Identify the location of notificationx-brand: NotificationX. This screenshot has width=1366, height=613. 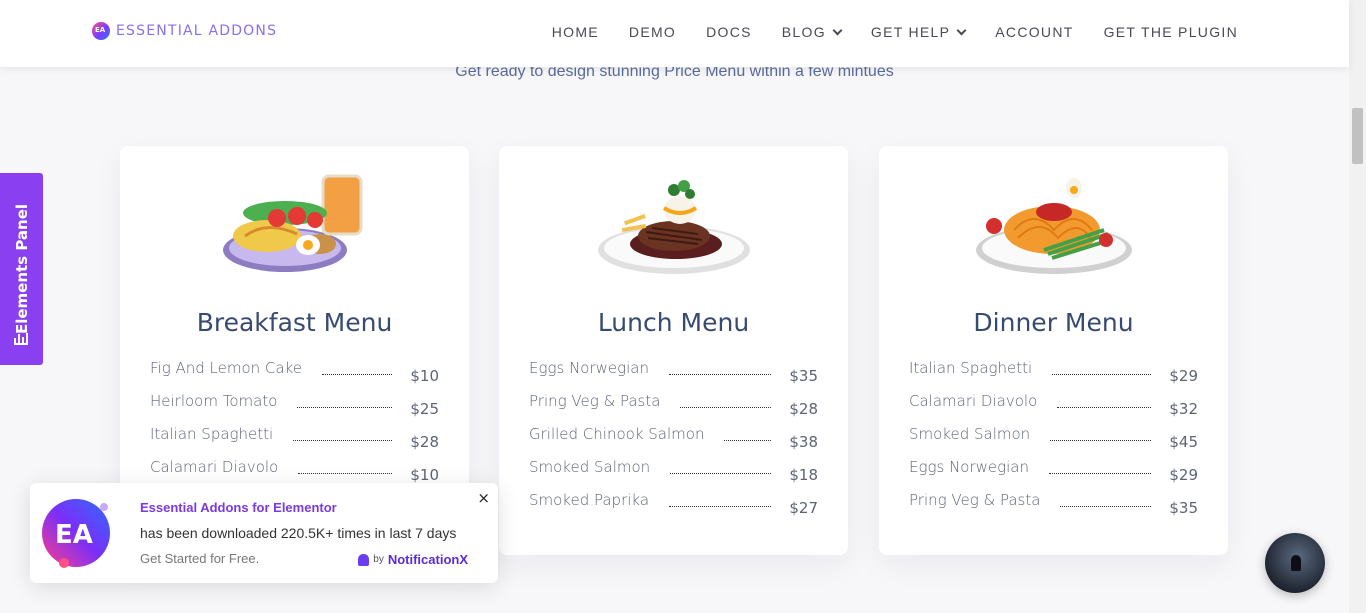
(427, 559).